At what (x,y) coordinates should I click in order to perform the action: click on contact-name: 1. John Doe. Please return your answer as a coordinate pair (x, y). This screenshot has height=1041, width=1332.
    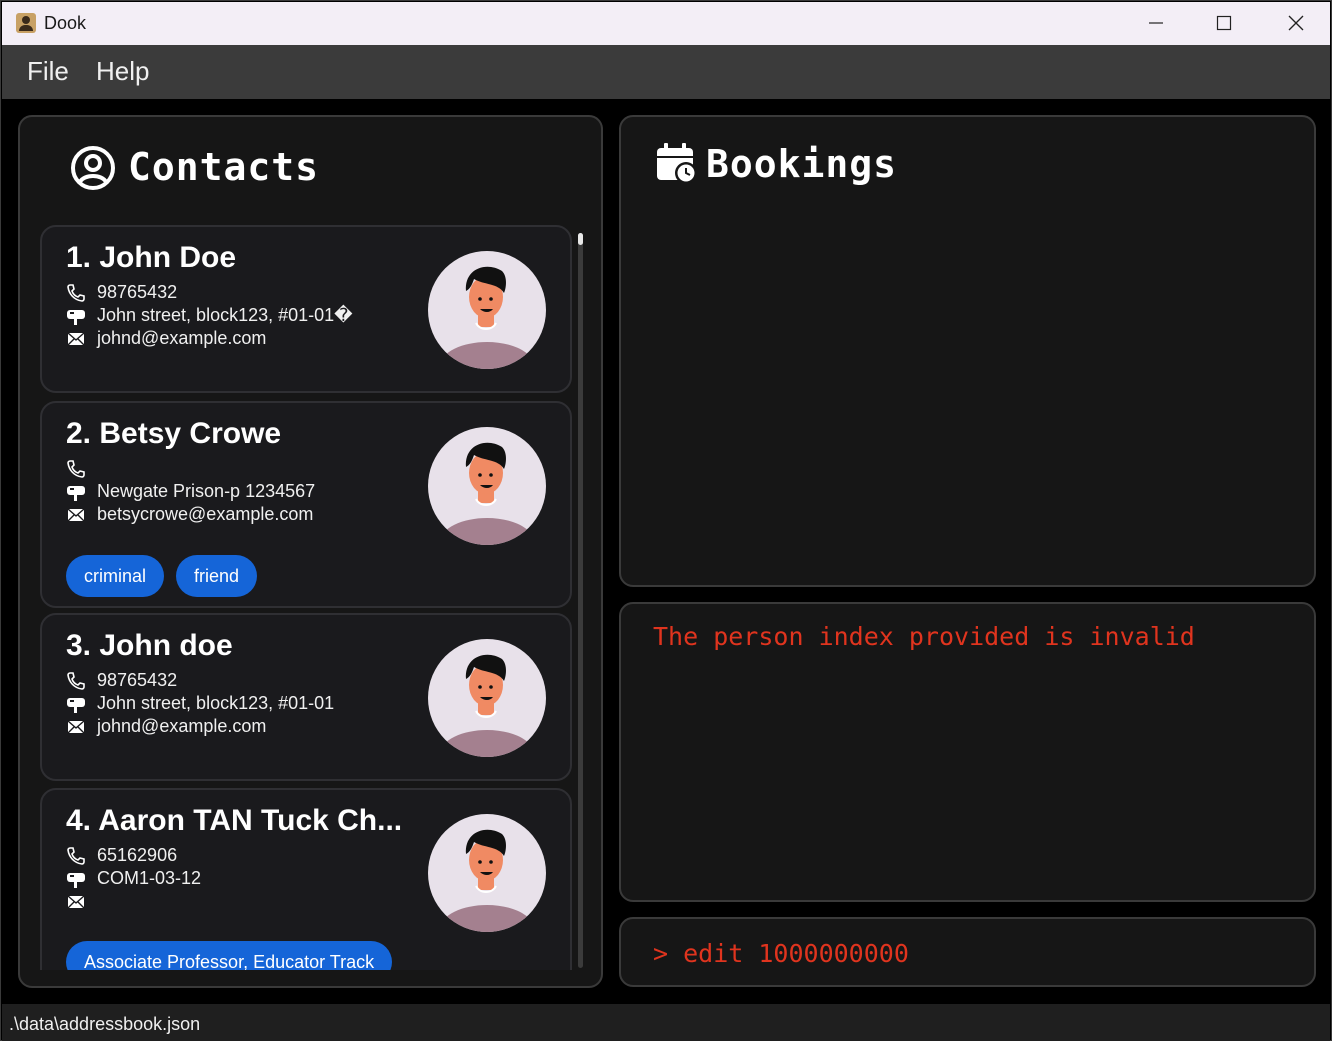
    Looking at the image, I should click on (151, 257).